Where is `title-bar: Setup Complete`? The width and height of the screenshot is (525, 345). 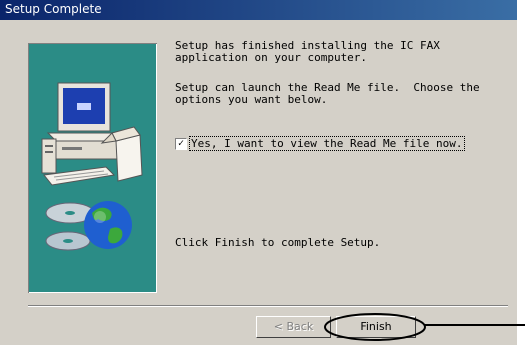
title-bar: Setup Complete is located at coordinates (258, 10).